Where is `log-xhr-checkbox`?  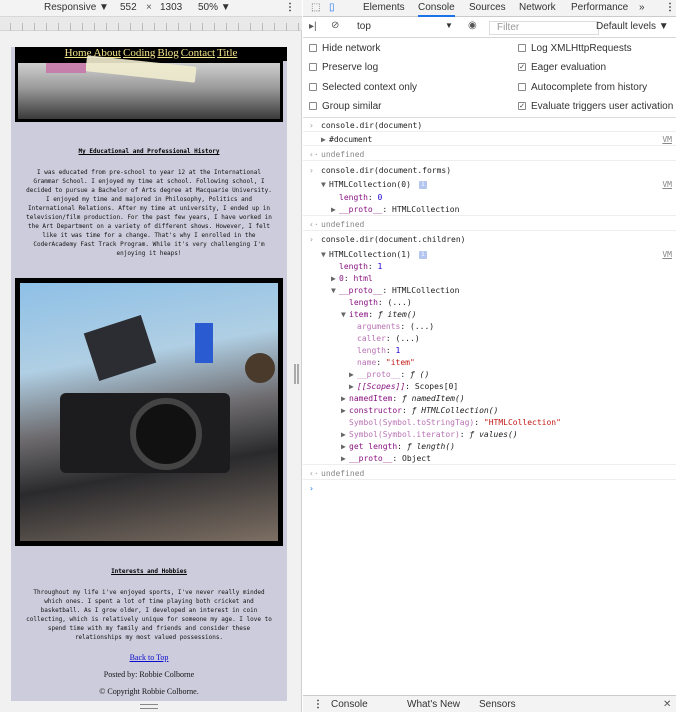 log-xhr-checkbox is located at coordinates (522, 48).